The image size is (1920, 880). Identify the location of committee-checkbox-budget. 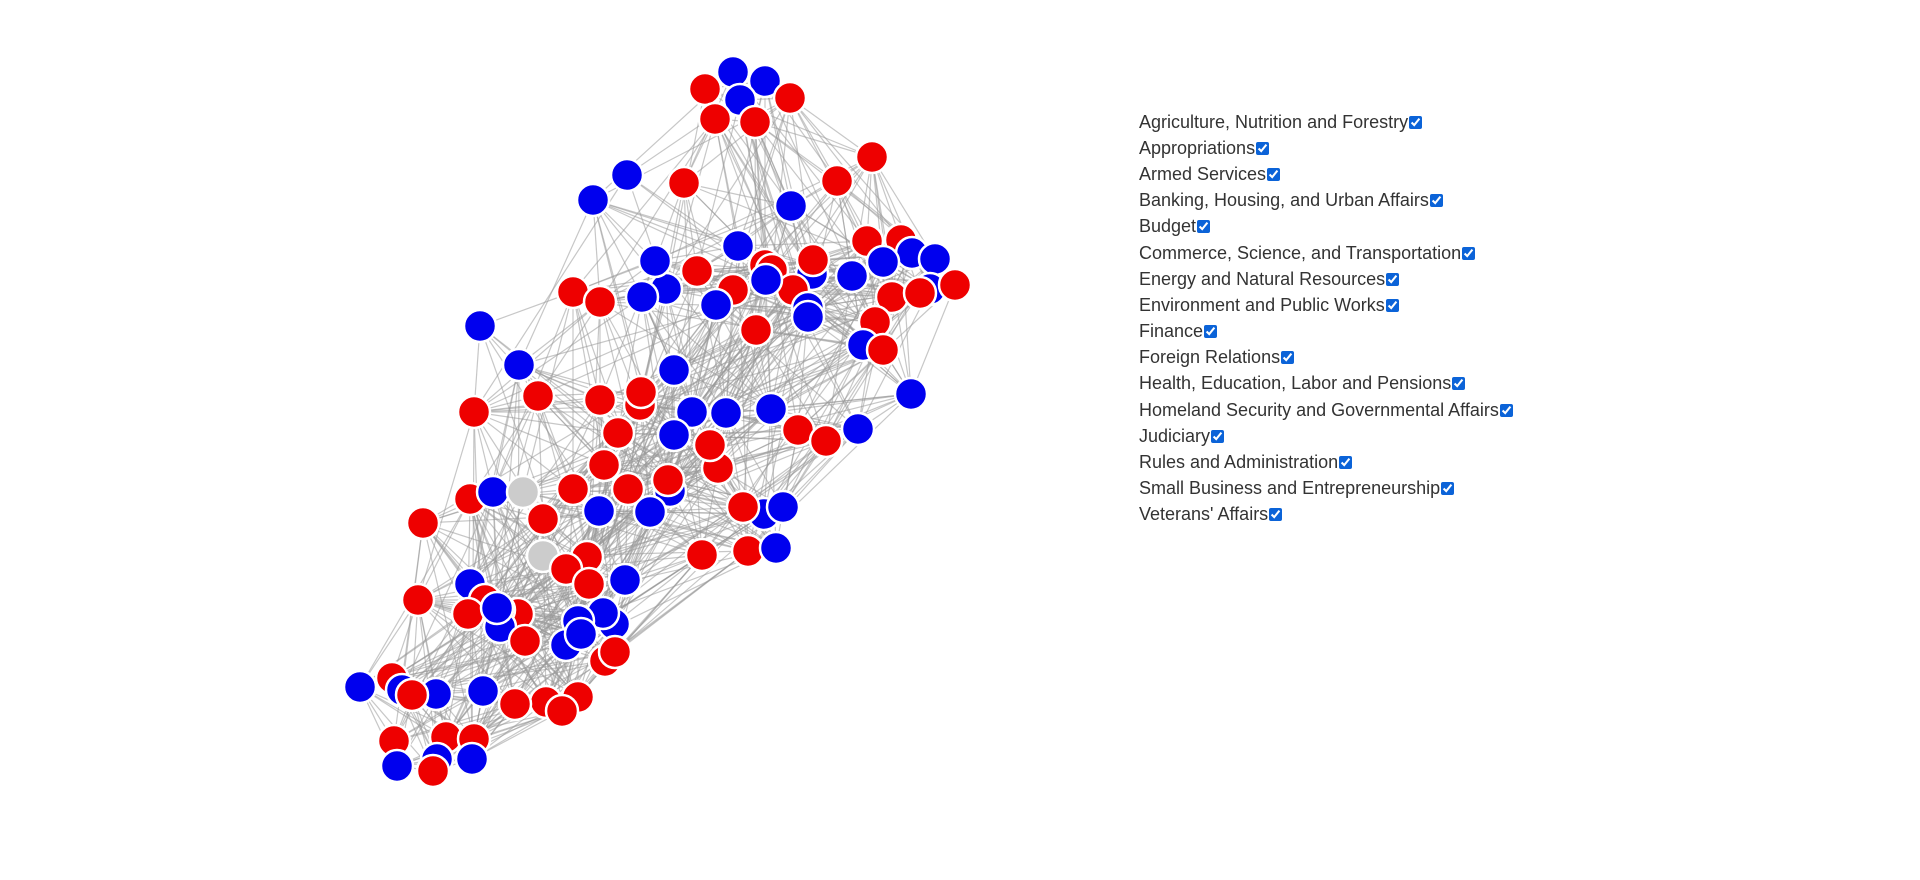
(1204, 227).